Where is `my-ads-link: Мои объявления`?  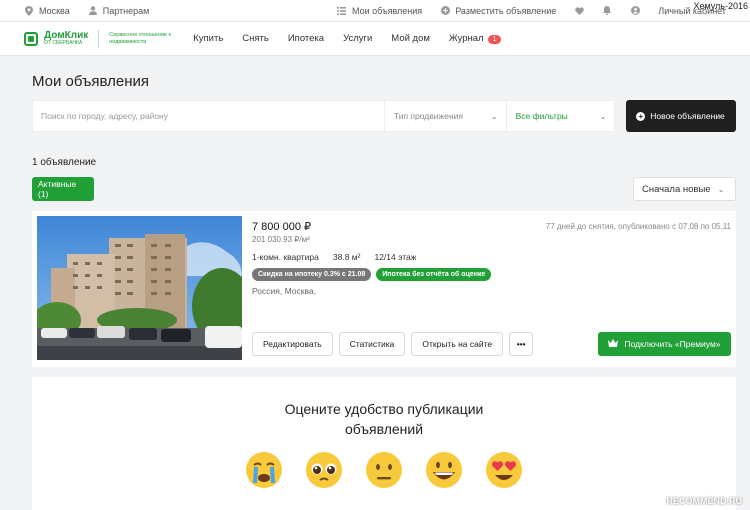 my-ads-link: Мои объявления is located at coordinates (379, 11).